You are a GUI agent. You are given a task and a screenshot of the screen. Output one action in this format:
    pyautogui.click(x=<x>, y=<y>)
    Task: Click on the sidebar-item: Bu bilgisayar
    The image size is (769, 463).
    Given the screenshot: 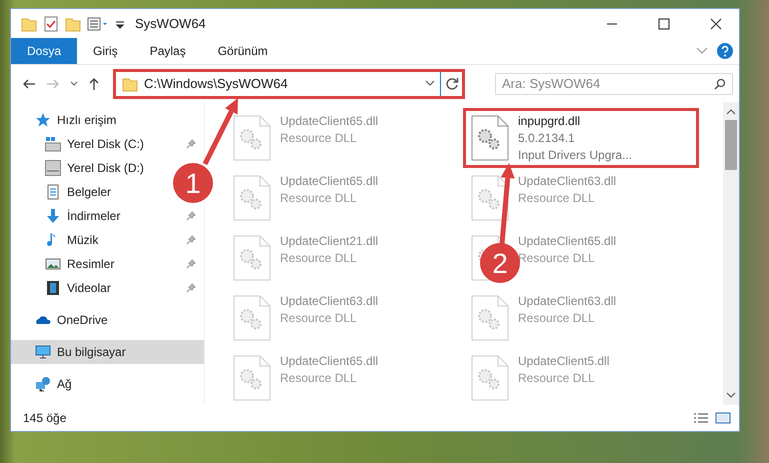 What is the action you would take?
    pyautogui.click(x=107, y=352)
    